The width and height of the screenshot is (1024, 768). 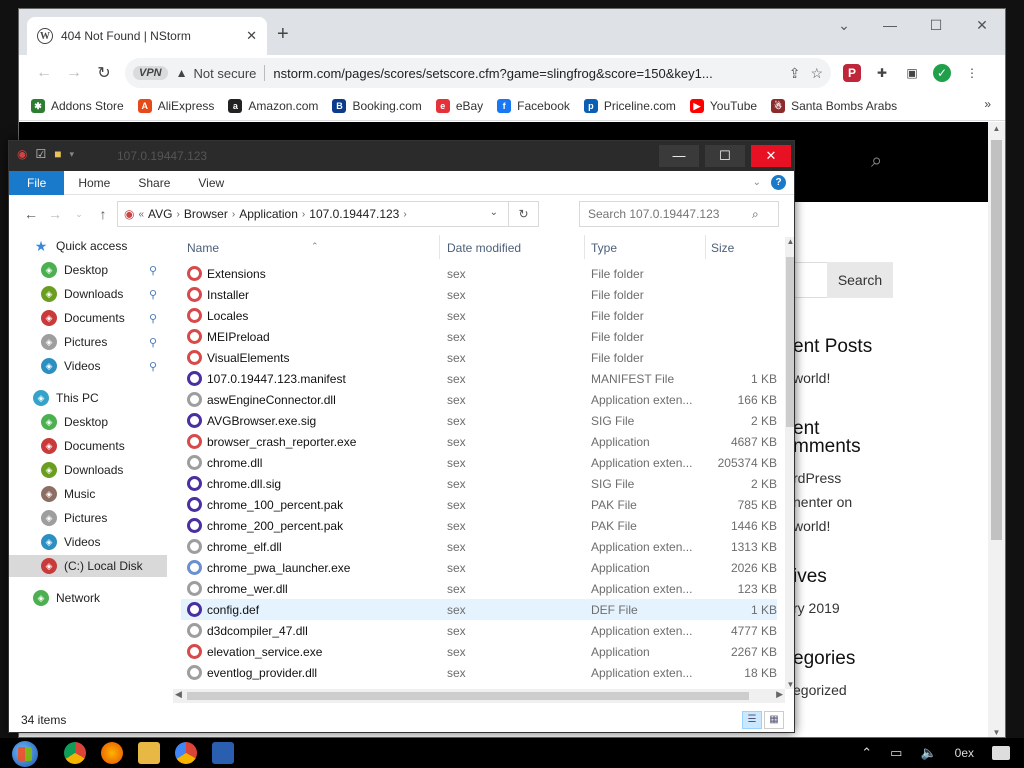 What do you see at coordinates (757, 182) in the screenshot?
I see `expand-ribbon-icon: ⌄` at bounding box center [757, 182].